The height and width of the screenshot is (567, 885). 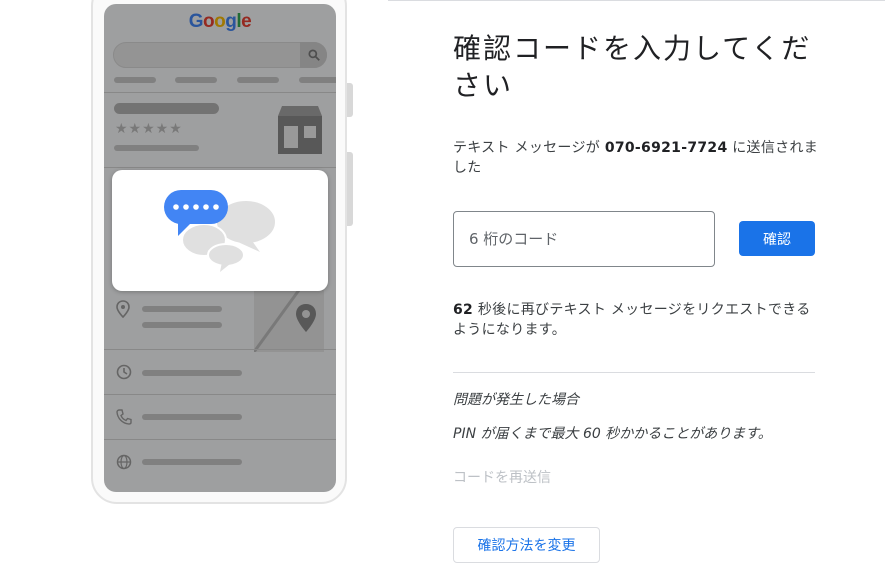 I want to click on resend-code-link: コードを再送信, so click(x=502, y=477).